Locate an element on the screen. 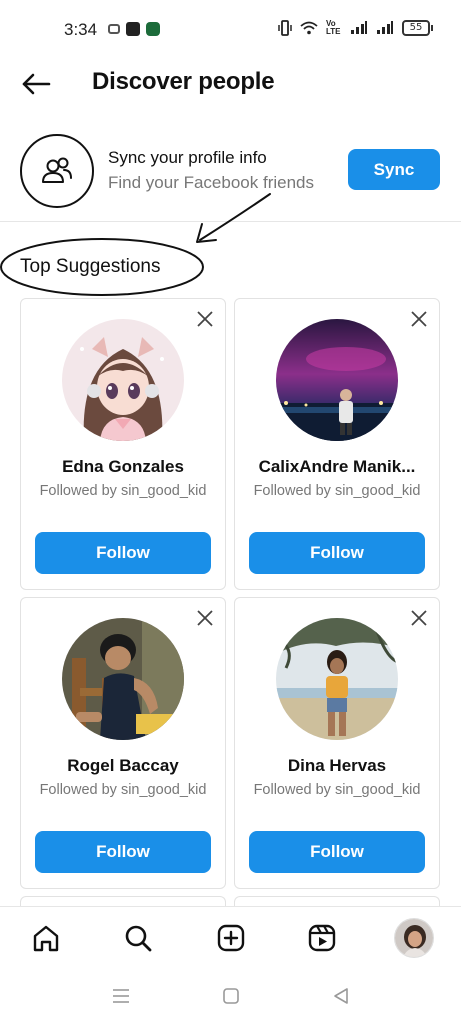  nav-create is located at coordinates (231, 938).